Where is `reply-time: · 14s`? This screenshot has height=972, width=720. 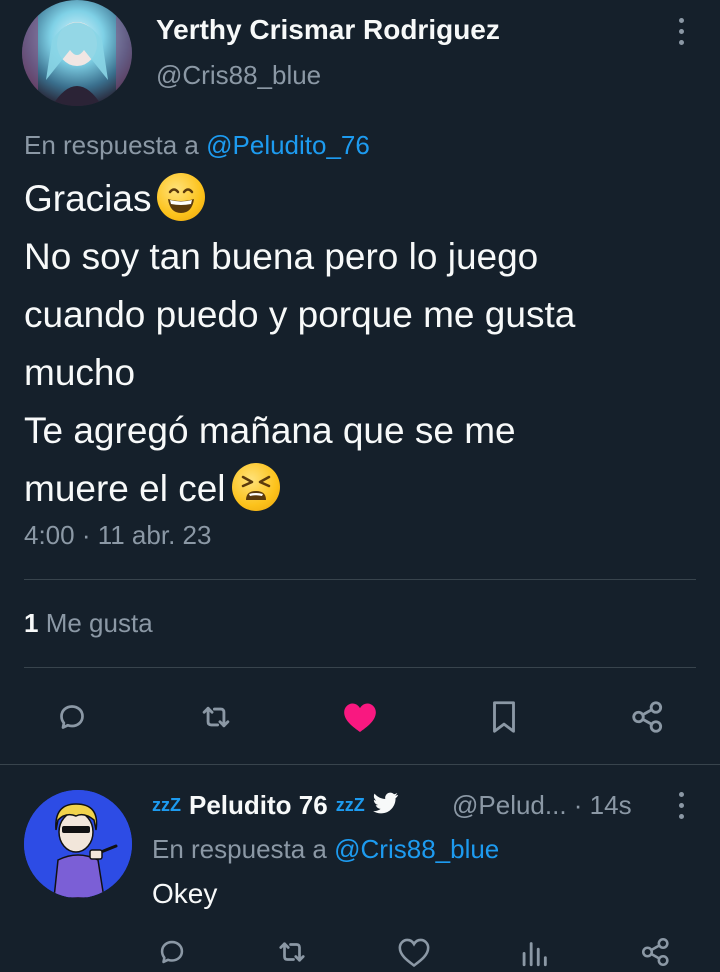
reply-time: · 14s is located at coordinates (603, 805).